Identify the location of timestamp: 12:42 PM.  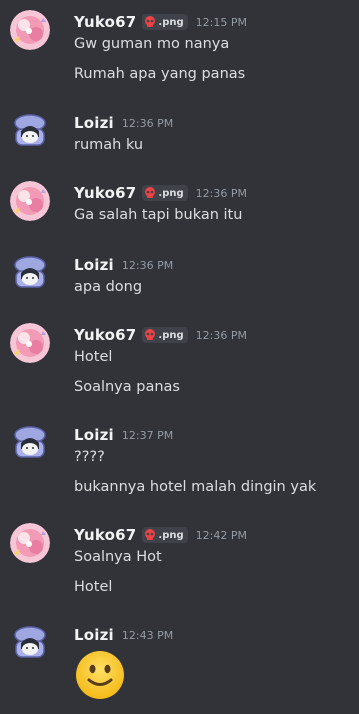
(221, 535).